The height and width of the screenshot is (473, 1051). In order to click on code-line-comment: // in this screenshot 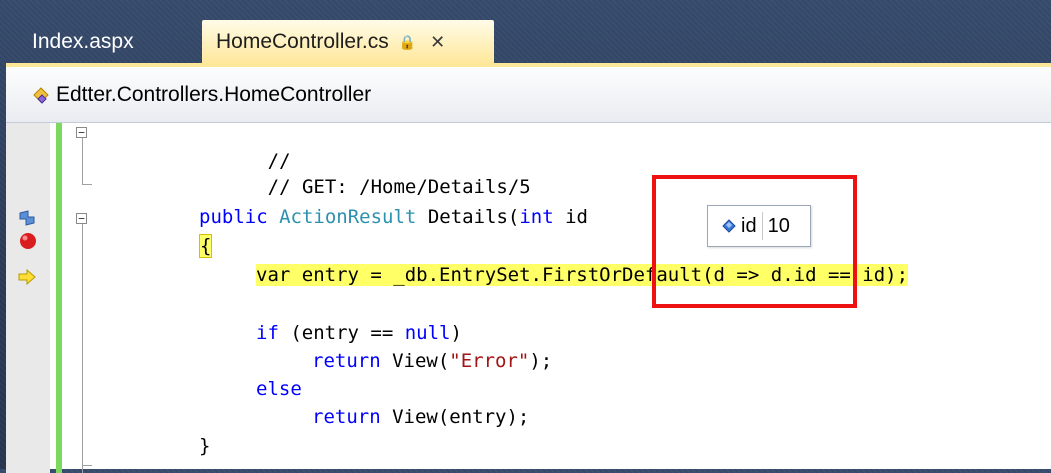, I will do `click(279, 161)`.